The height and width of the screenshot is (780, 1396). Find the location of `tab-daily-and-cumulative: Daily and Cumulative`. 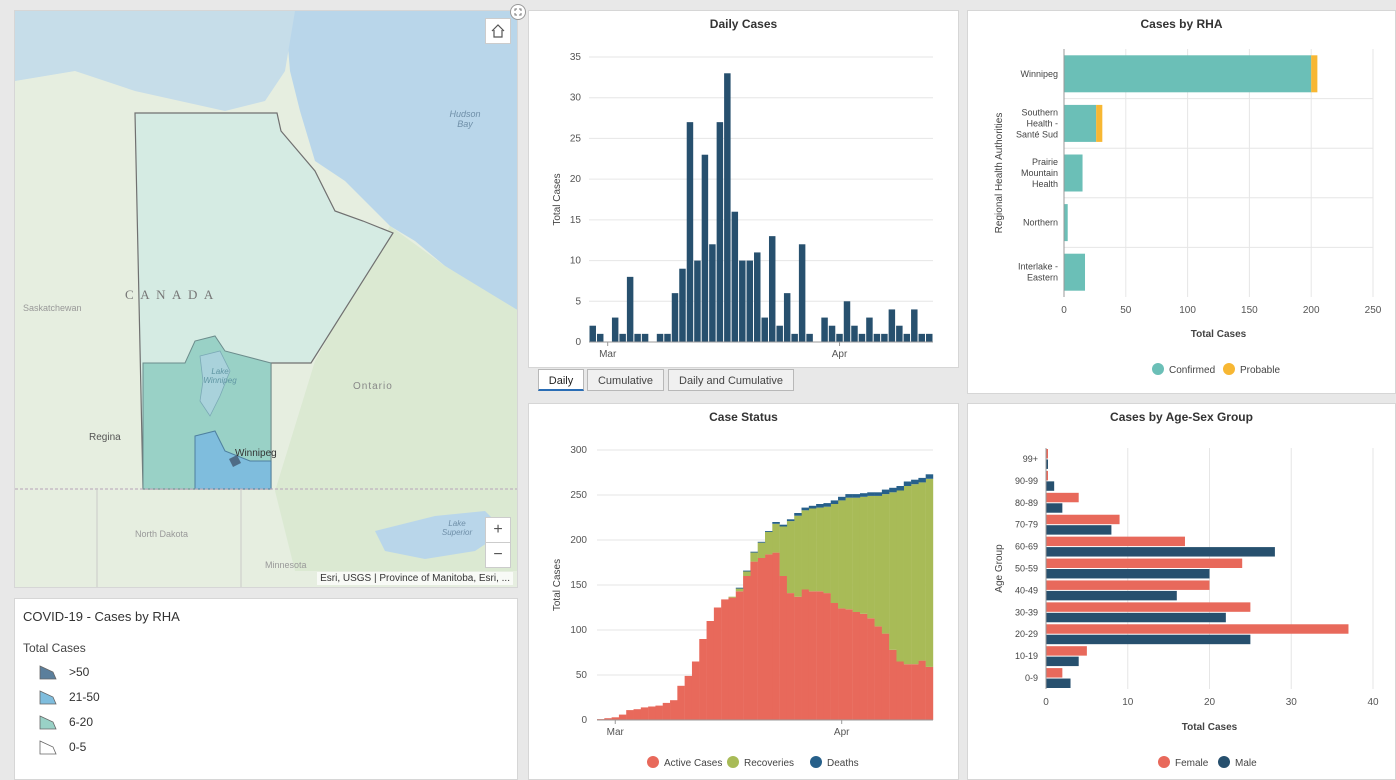

tab-daily-and-cumulative: Daily and Cumulative is located at coordinates (731, 380).